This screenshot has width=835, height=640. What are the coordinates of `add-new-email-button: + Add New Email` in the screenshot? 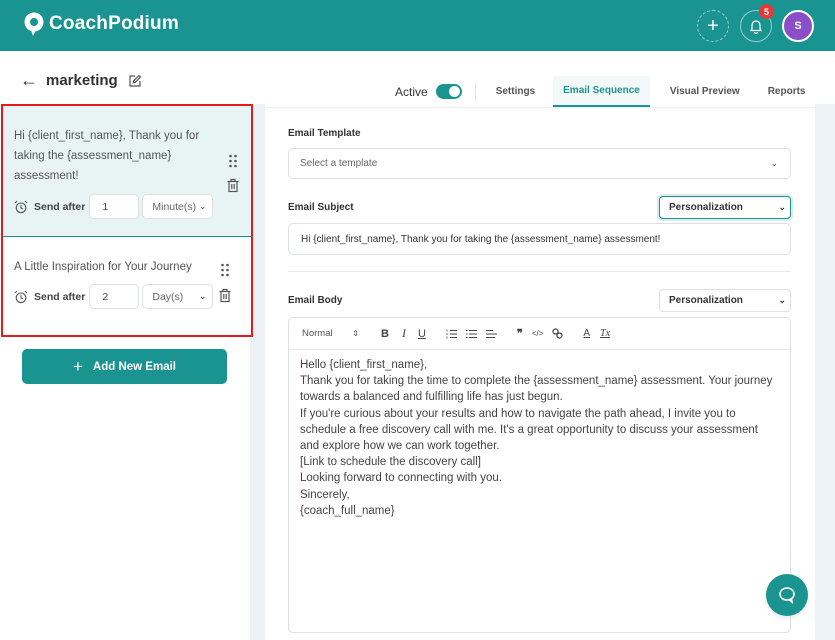 It's located at (124, 366).